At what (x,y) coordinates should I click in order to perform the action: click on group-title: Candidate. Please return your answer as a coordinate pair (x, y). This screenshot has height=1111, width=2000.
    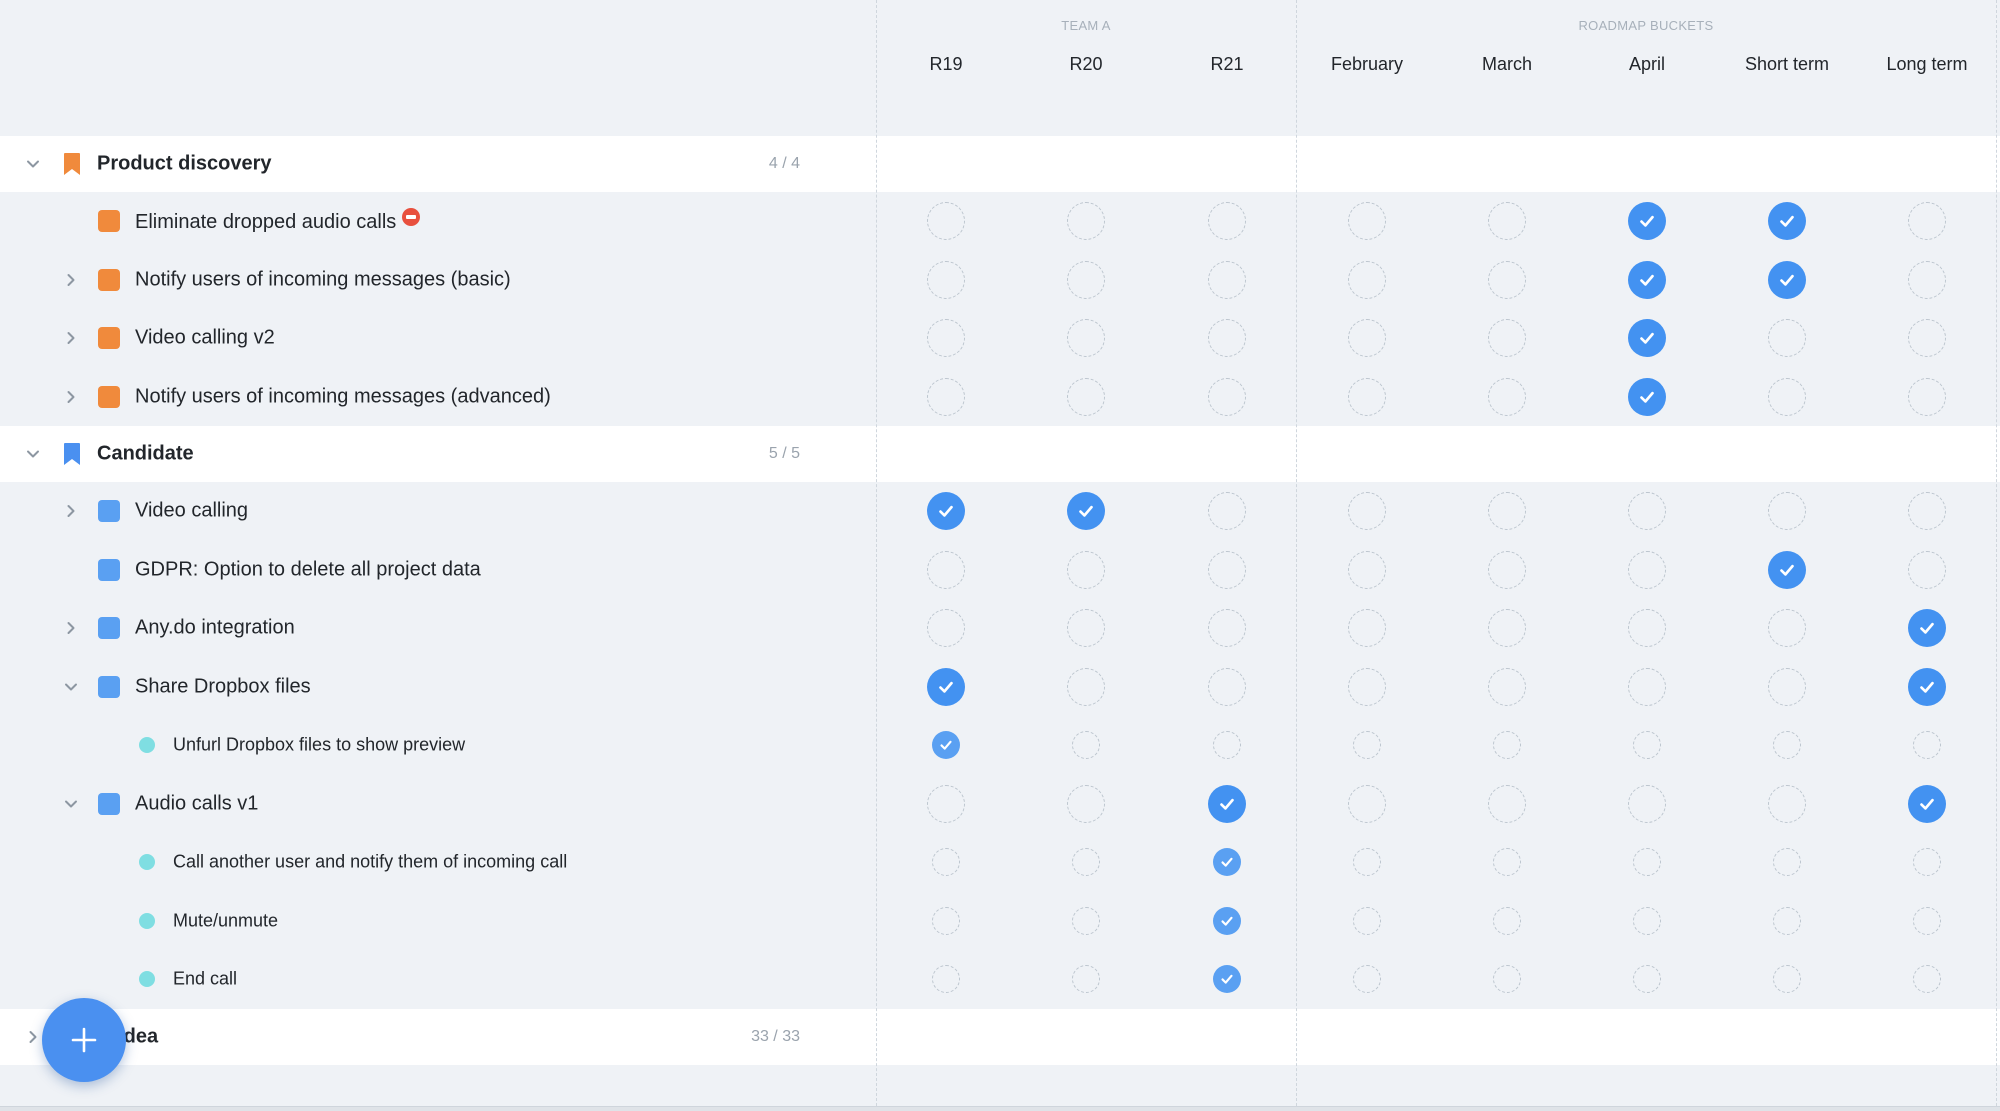
    Looking at the image, I should click on (145, 454).